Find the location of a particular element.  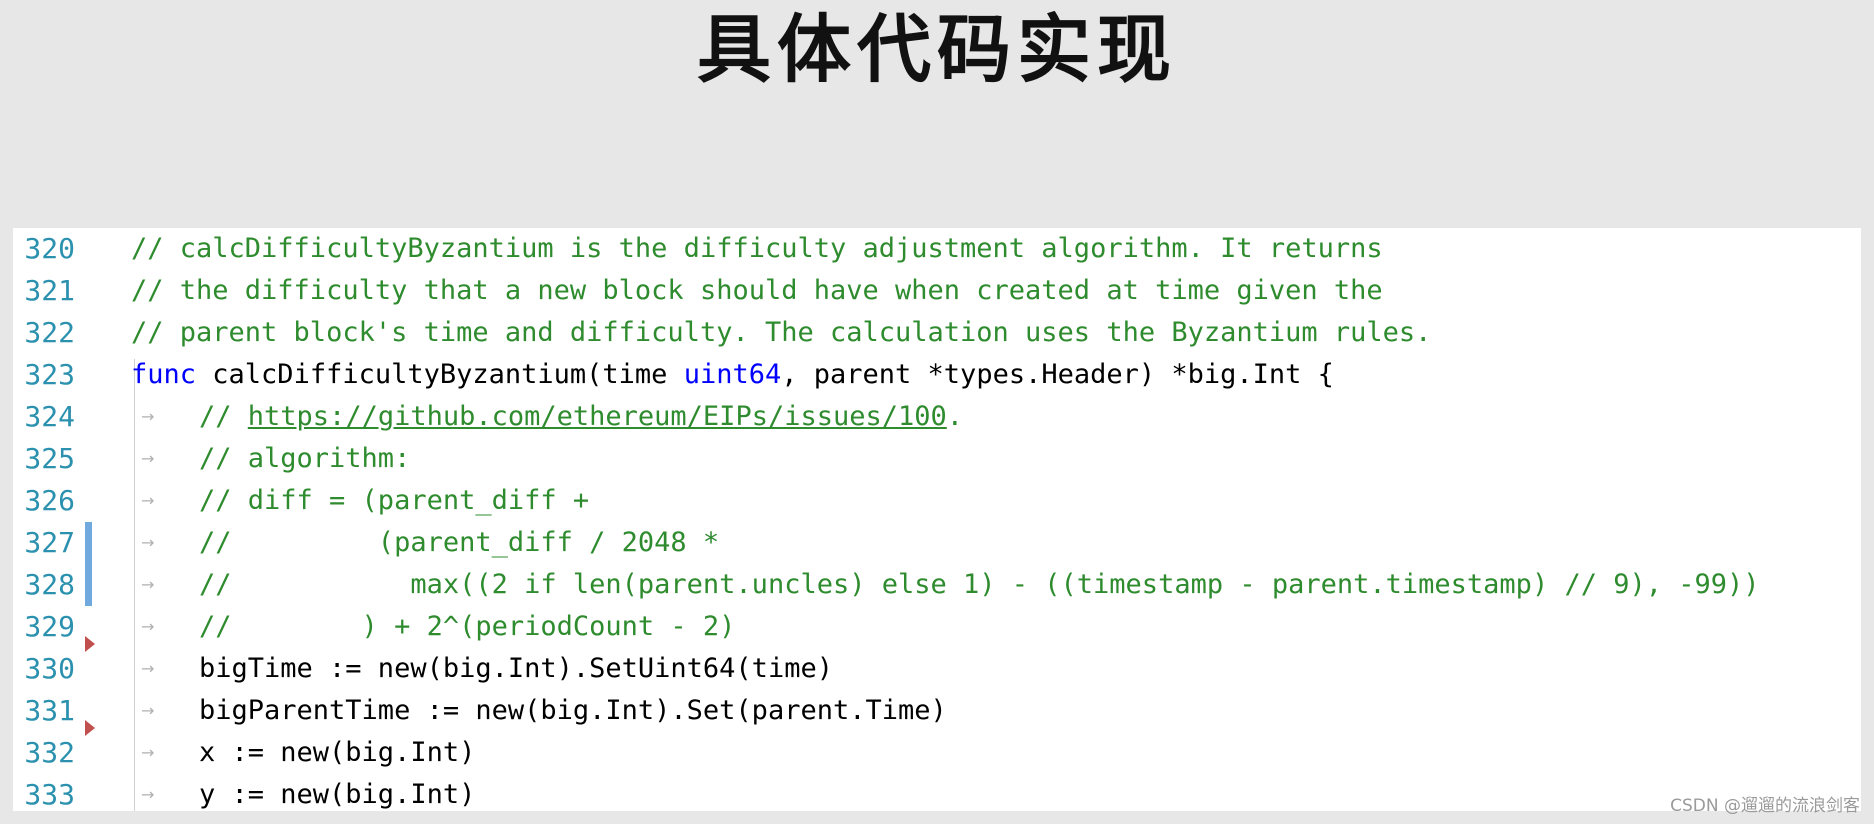

code-line-325: 325 → // algorithm: is located at coordinates (937, 459).